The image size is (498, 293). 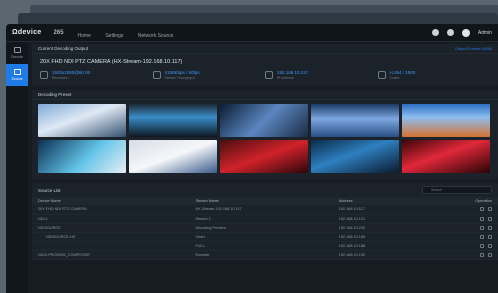 I want to click on top-right-tools: Admin, so click(x=461, y=32).